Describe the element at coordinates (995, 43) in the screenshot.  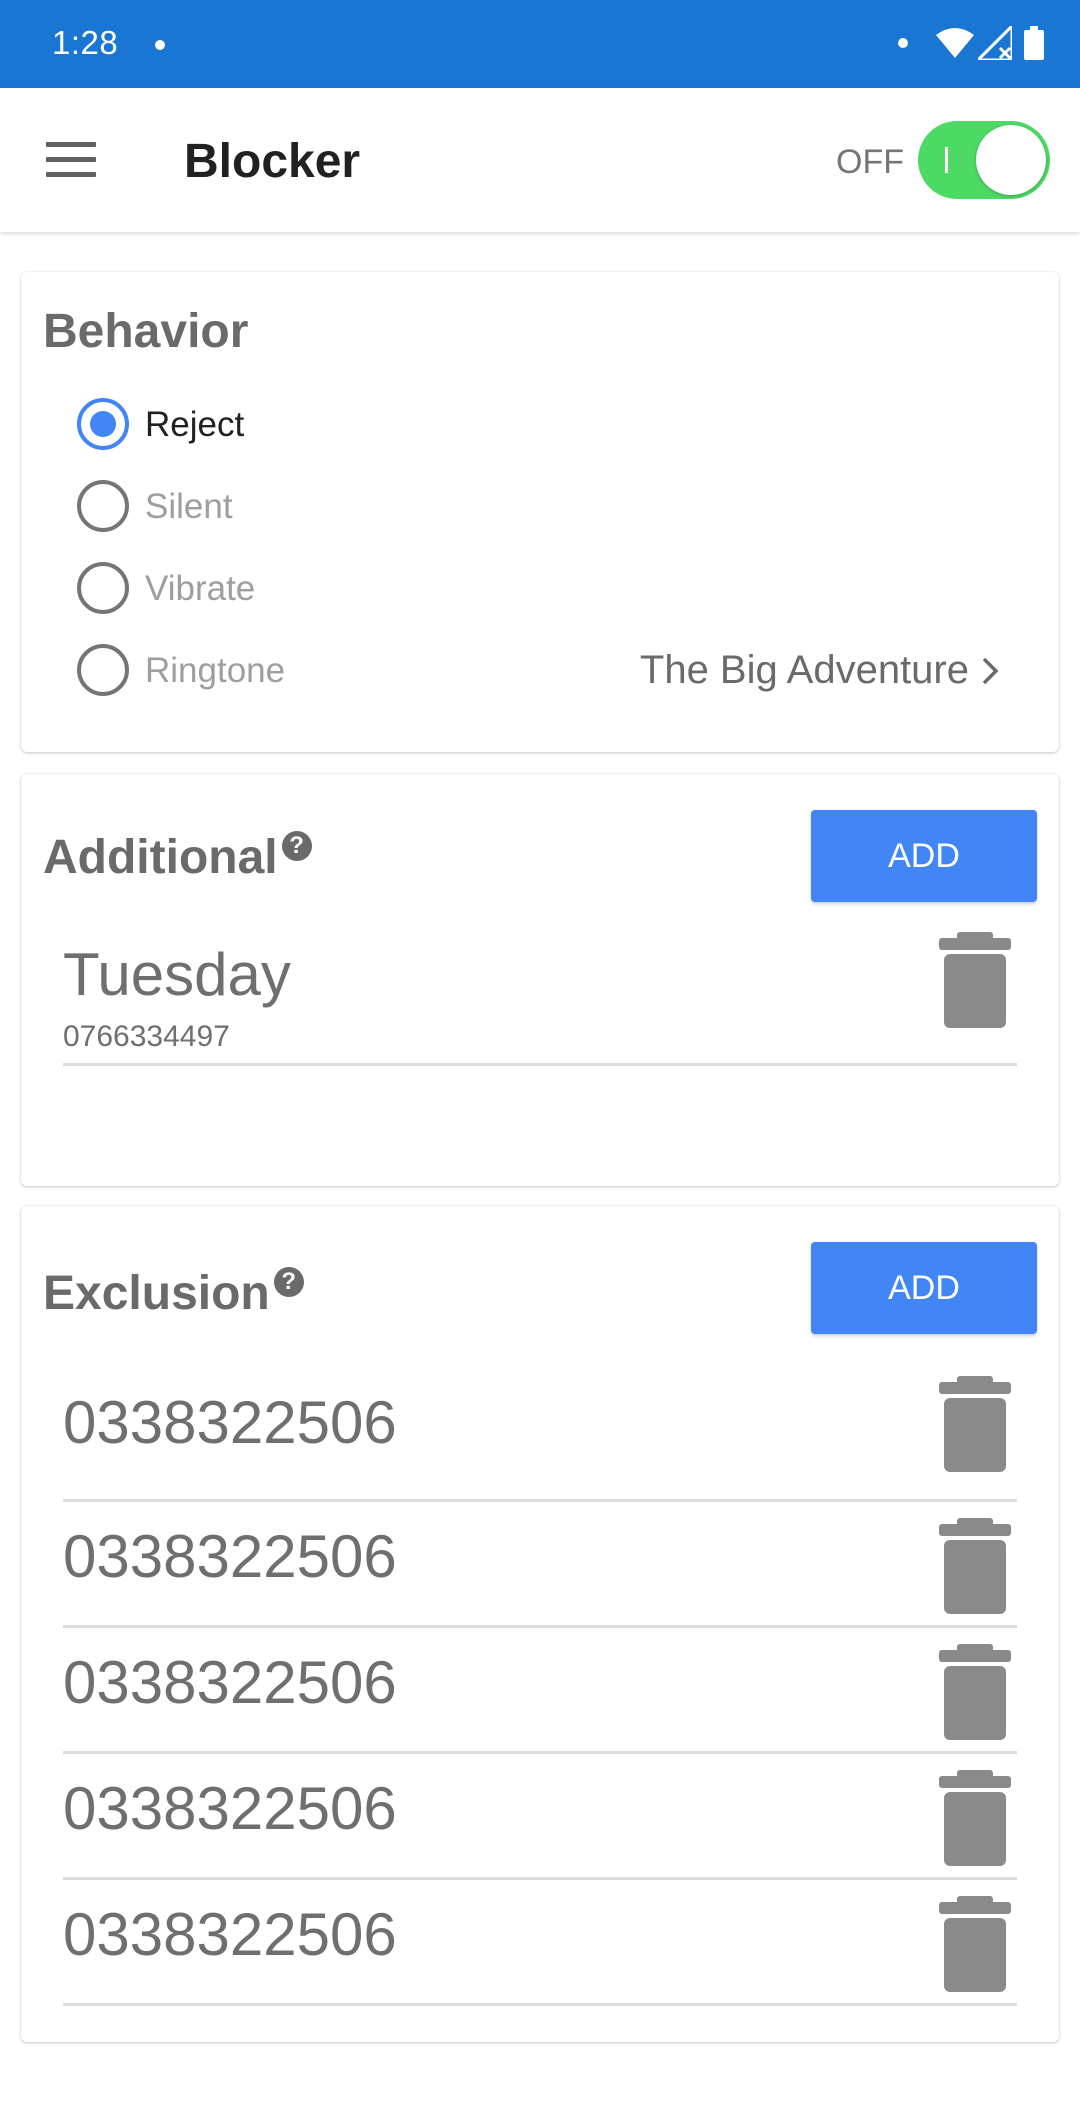
I see `cell-signal-icon` at that location.